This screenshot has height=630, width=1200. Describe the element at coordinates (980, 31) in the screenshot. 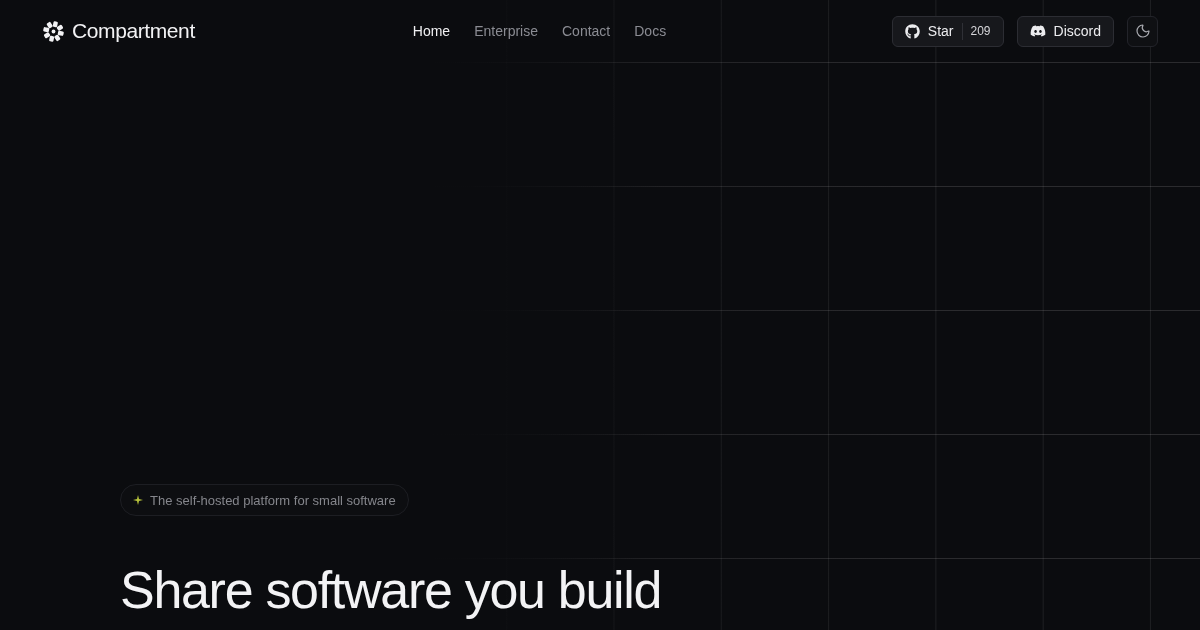

I see `star-count: 209` at that location.